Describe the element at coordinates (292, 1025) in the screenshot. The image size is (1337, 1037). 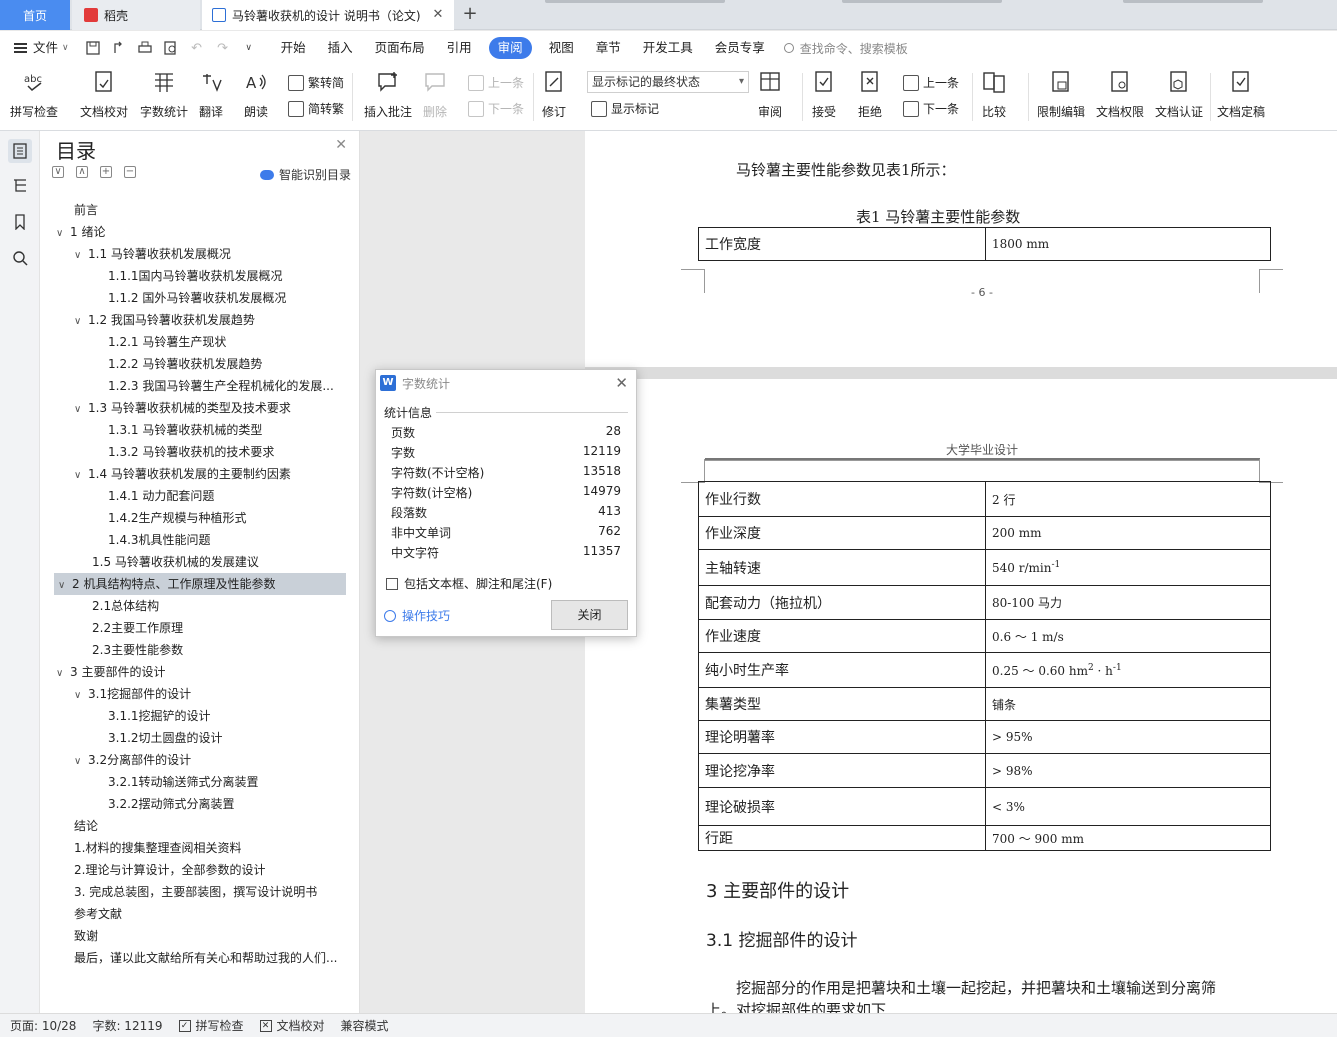
I see `proofread-toggle: ✕ 文档校对` at that location.